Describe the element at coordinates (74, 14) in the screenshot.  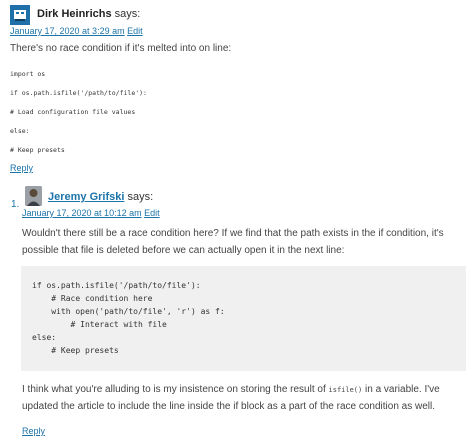
I see `comment-author: Dirk Heinrichs` at that location.